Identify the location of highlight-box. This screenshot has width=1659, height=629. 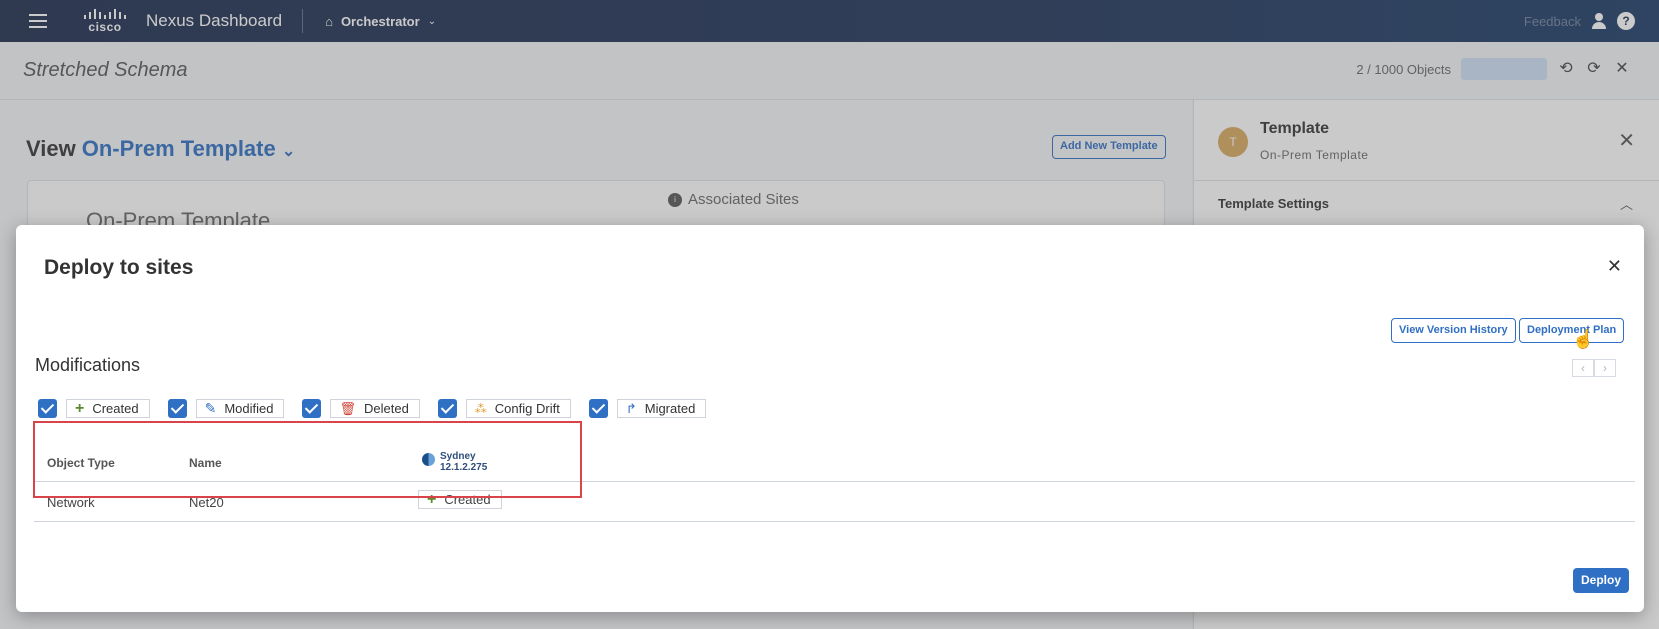
(307, 459).